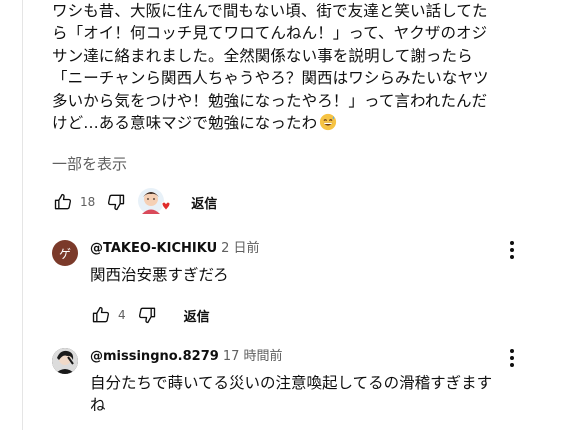  Describe the element at coordinates (320, 249) in the screenshot. I see `reply-header: @TAKEO-KICHIKU 2 日前` at that location.